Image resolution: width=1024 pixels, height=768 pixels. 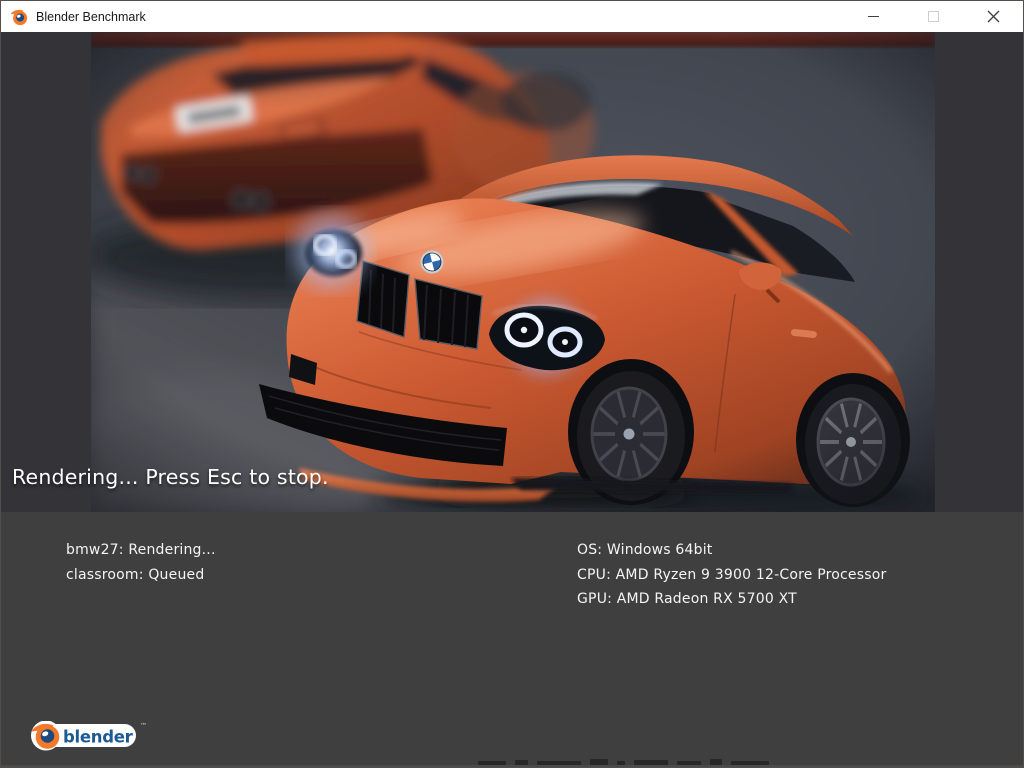 I want to click on blender-wordmark: blender, so click(x=98, y=737).